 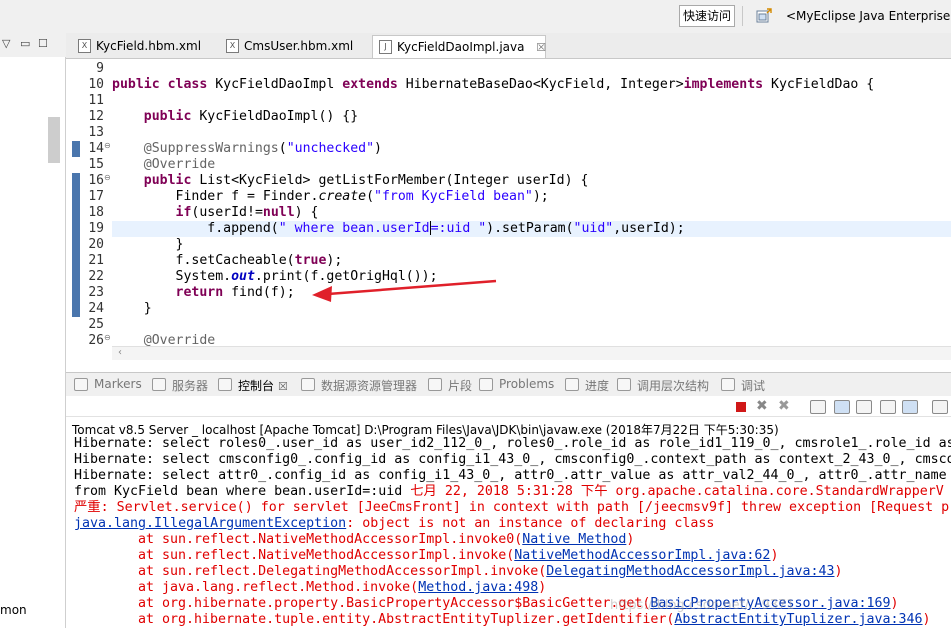 I want to click on left-panel-scrollbar, so click(x=54, y=140).